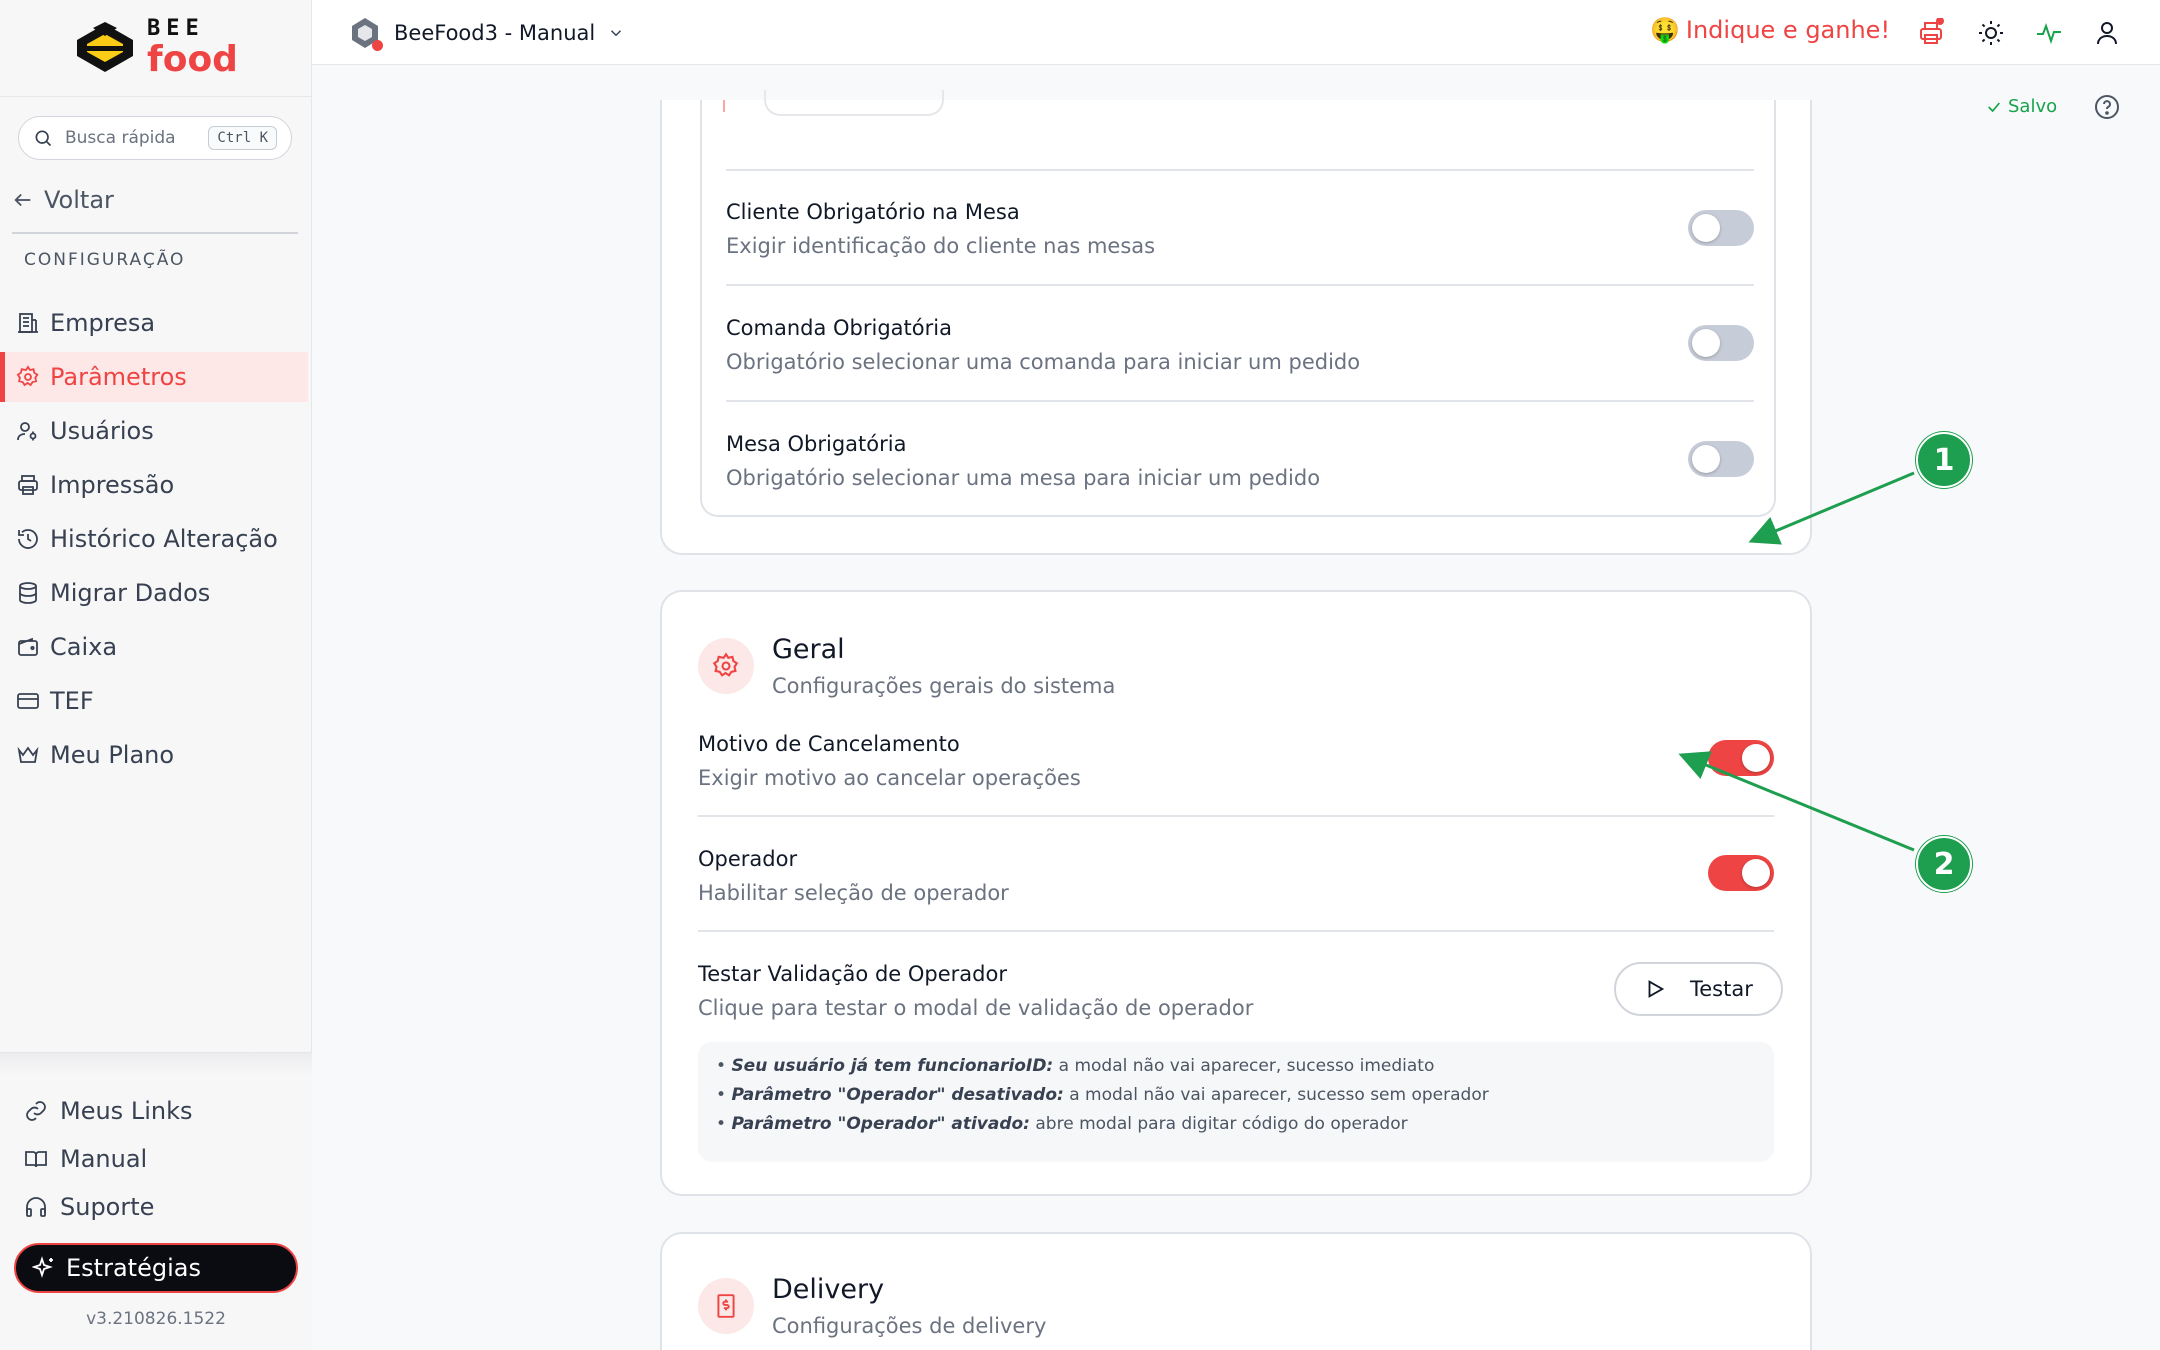 This screenshot has height=1350, width=2160. I want to click on strategies-button: Estratégias, so click(156, 1268).